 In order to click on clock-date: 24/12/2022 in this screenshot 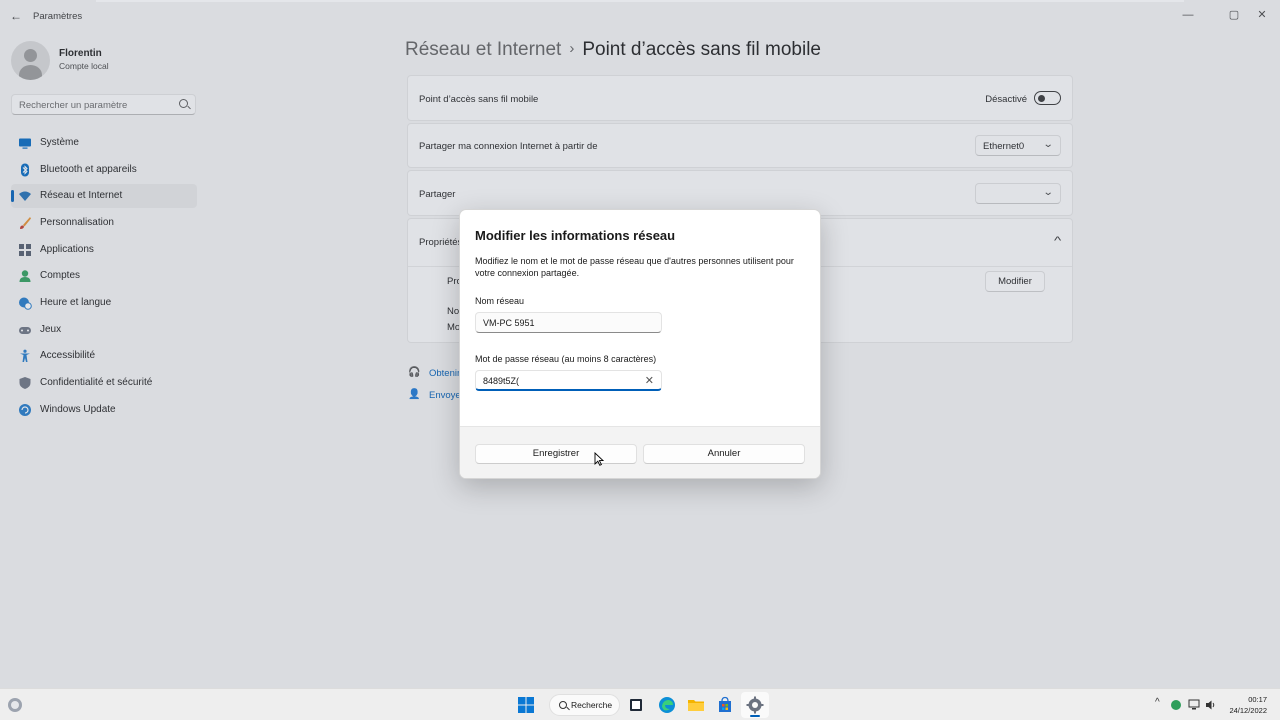, I will do `click(1248, 710)`.